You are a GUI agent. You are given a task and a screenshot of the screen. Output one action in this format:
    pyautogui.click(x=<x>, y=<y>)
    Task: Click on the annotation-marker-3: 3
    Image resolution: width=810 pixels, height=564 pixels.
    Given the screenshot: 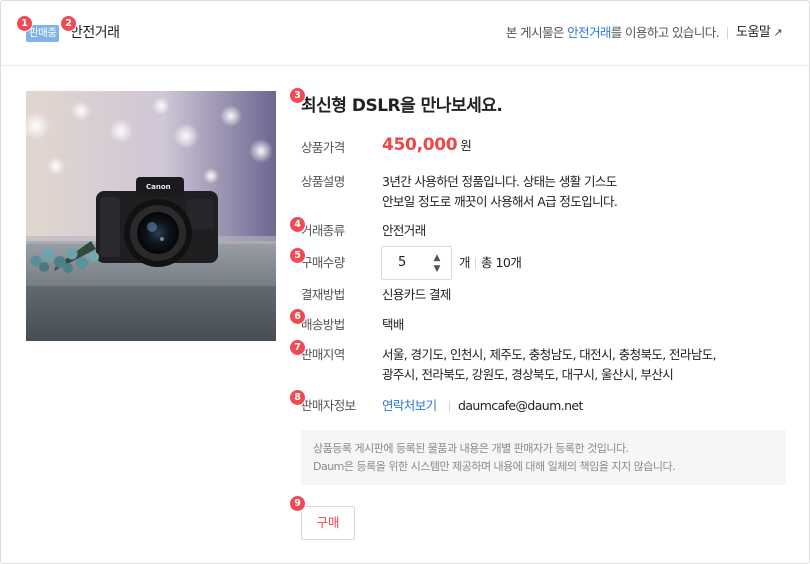 What is the action you would take?
    pyautogui.click(x=297, y=95)
    